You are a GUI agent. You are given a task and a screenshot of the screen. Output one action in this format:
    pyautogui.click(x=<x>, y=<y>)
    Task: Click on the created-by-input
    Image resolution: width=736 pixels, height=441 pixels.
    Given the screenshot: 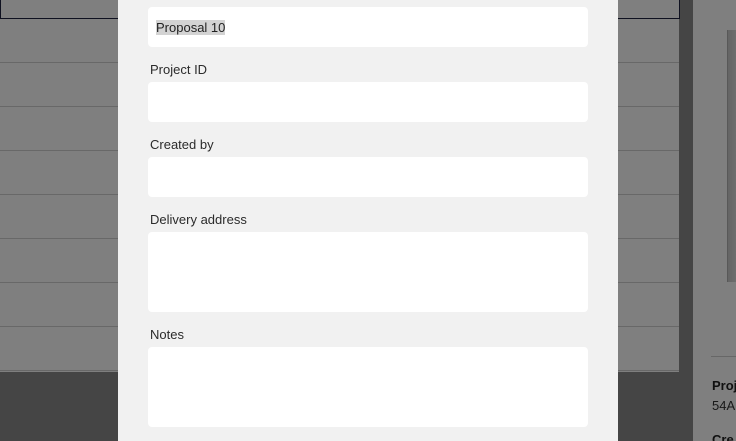 What is the action you would take?
    pyautogui.click(x=368, y=177)
    